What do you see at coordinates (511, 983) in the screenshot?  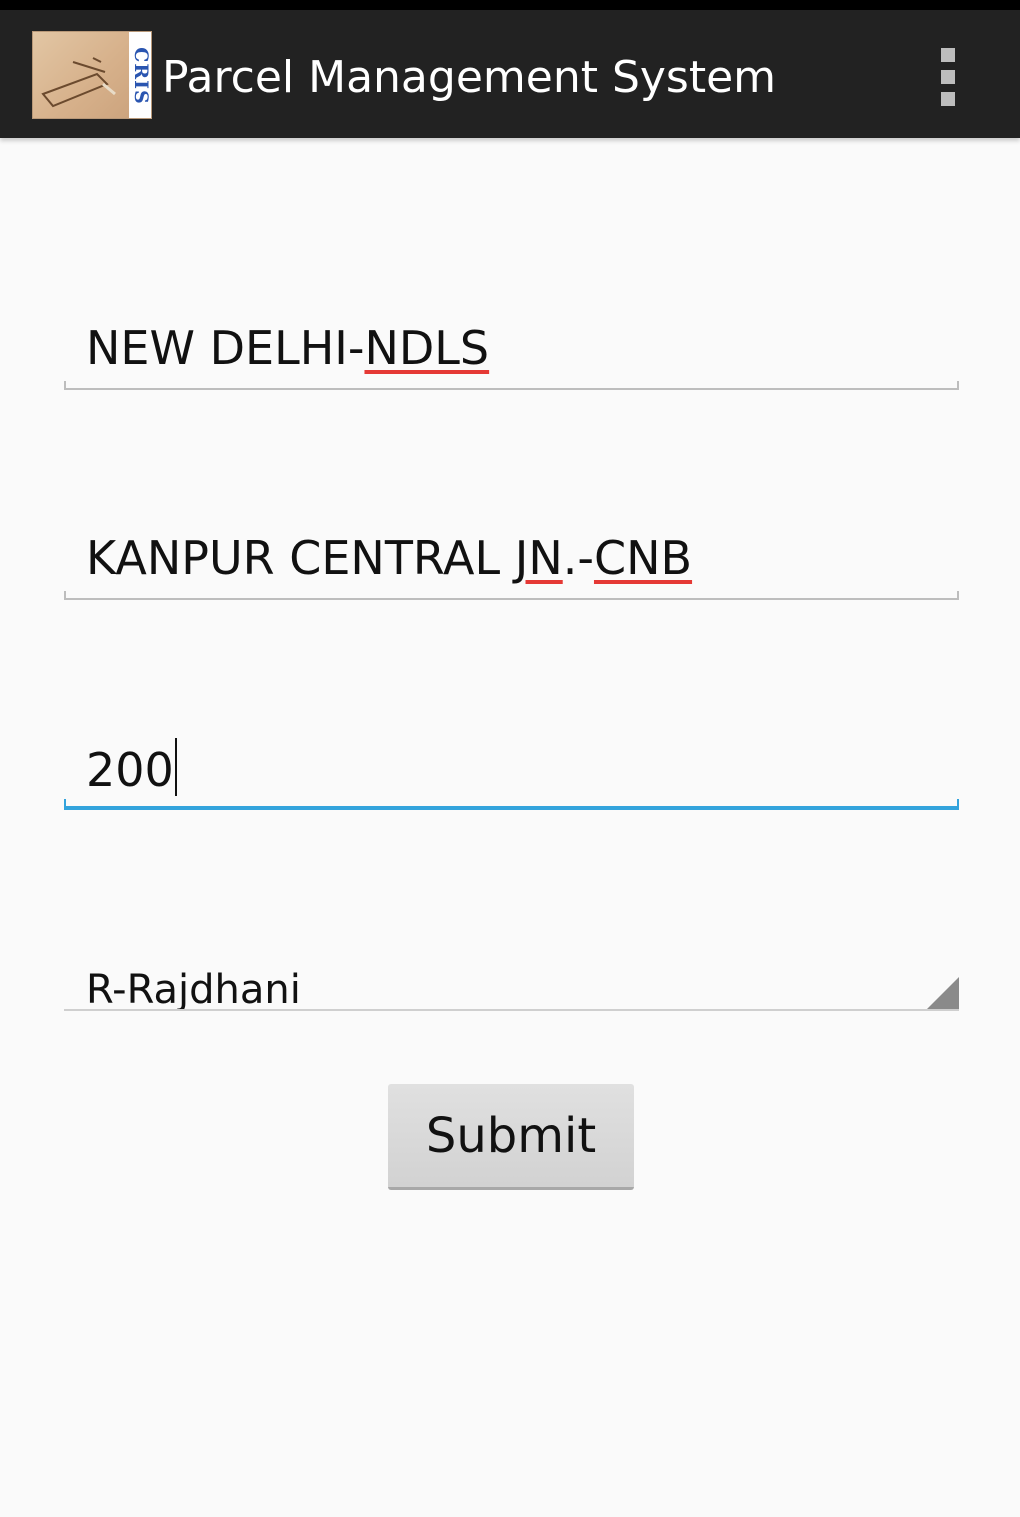 I see `train-type-dropdown: R-Rajdhani` at bounding box center [511, 983].